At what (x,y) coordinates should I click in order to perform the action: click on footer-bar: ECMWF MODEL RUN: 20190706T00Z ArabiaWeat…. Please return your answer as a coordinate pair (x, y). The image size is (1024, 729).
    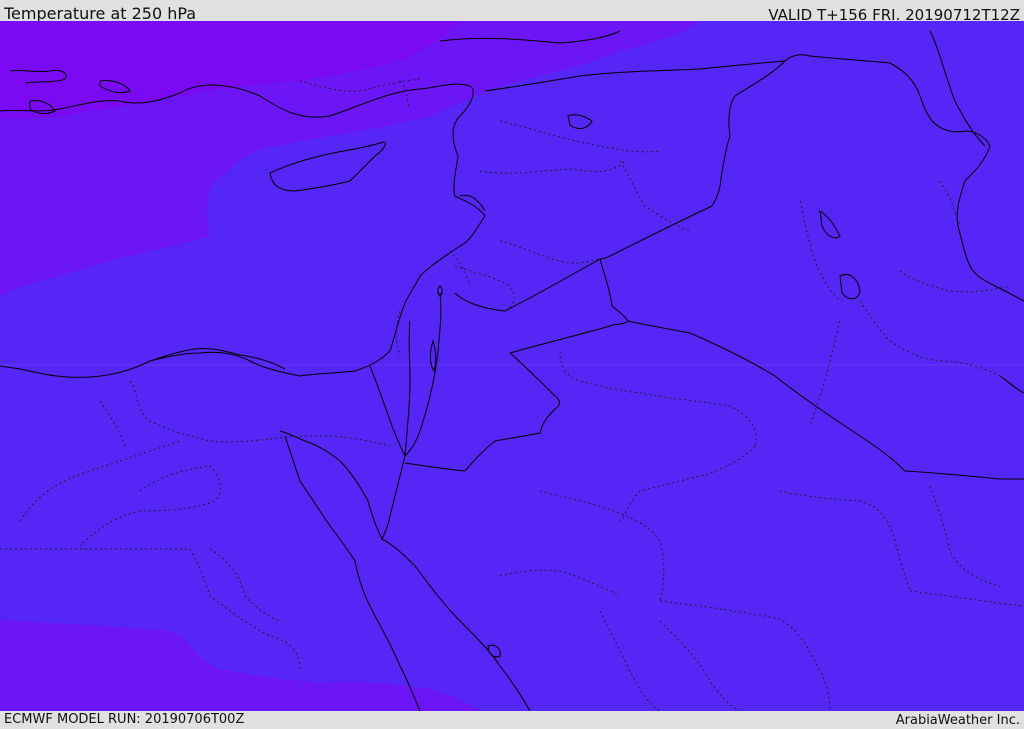
    Looking at the image, I should click on (512, 720).